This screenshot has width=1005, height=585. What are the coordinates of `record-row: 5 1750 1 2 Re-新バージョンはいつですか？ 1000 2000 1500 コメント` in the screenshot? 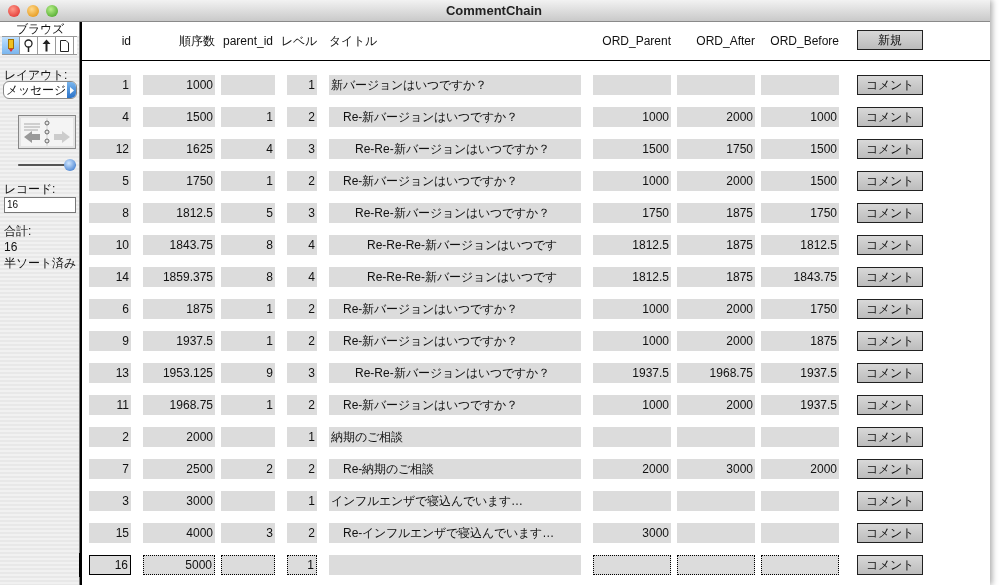 It's located at (536, 181).